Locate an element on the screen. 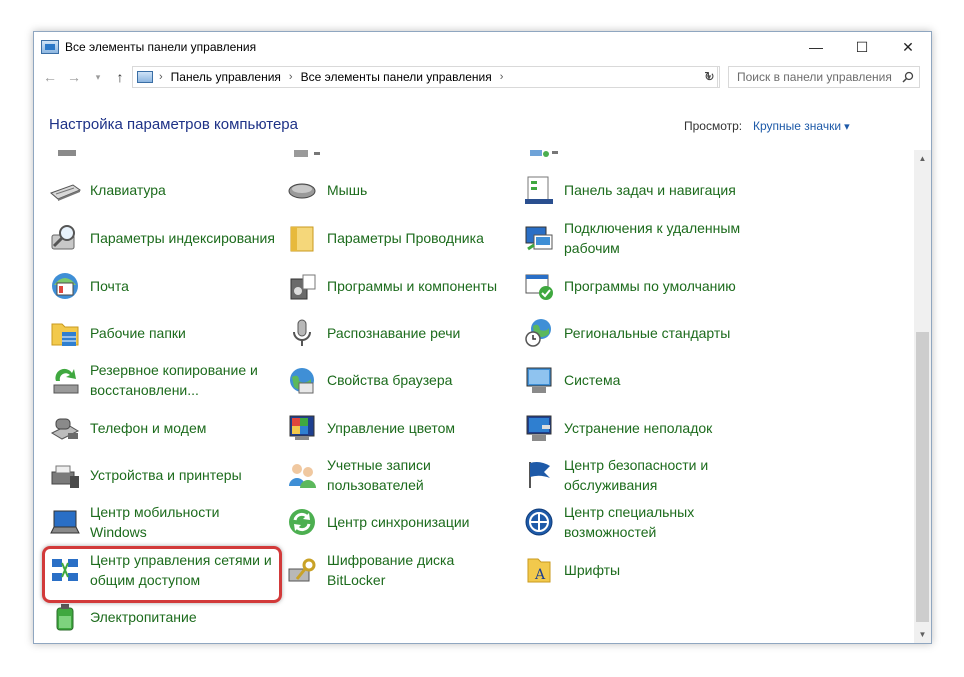 The height and width of the screenshot is (677, 964). list-item: Учетные записи пользователей is located at coordinates (400, 475).